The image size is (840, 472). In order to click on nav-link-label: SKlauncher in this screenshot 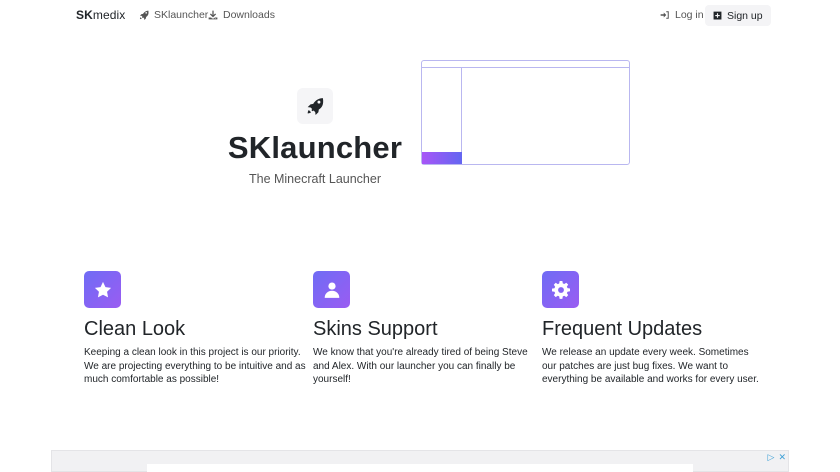, I will do `click(181, 15)`.